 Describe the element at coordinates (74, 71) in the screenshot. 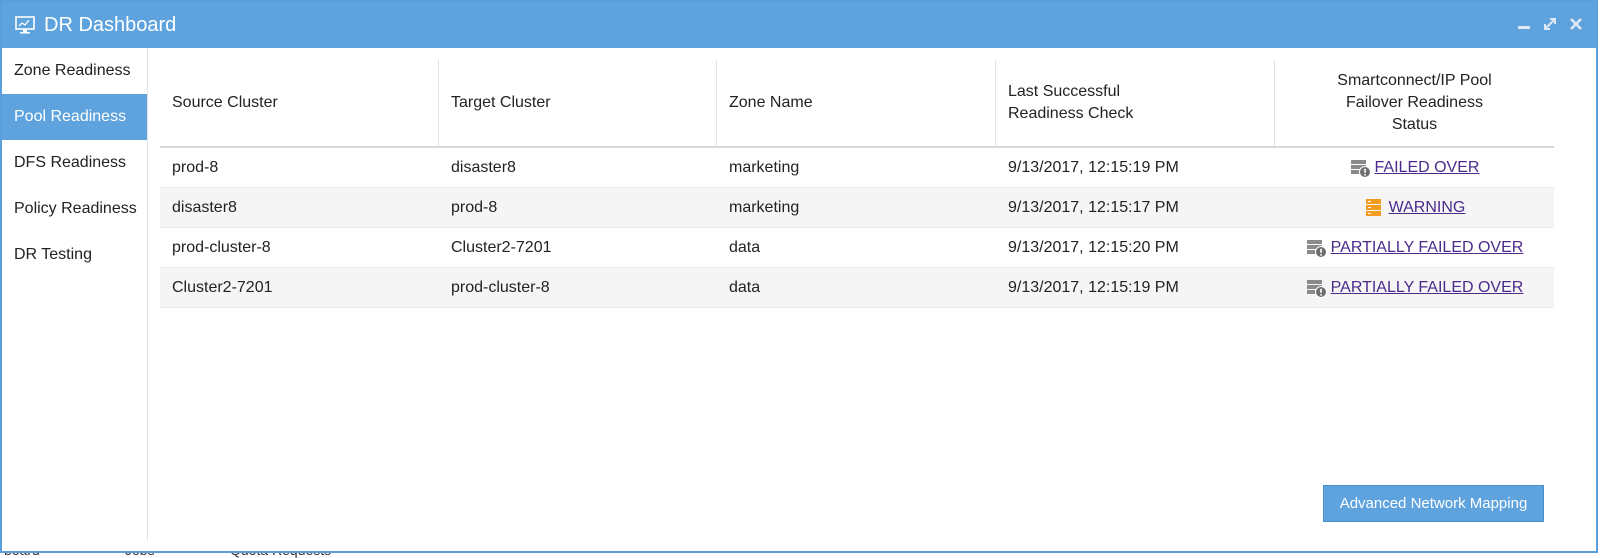

I see `sidebar-item-zone-readiness: Zone Readiness` at that location.